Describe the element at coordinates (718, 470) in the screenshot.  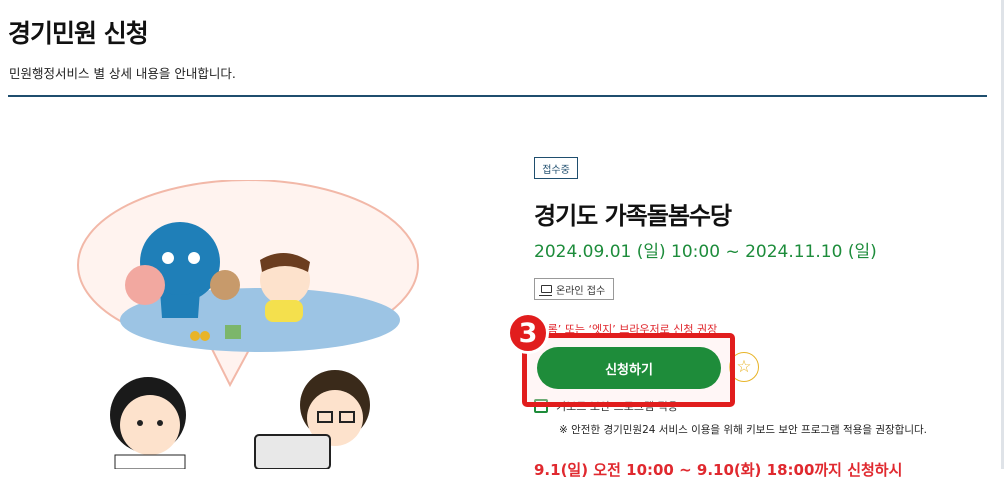
I see `application-notice: 9.1(일) 오전 10:00 ~ 9.10(화) 18:00까지 신청하시` at that location.